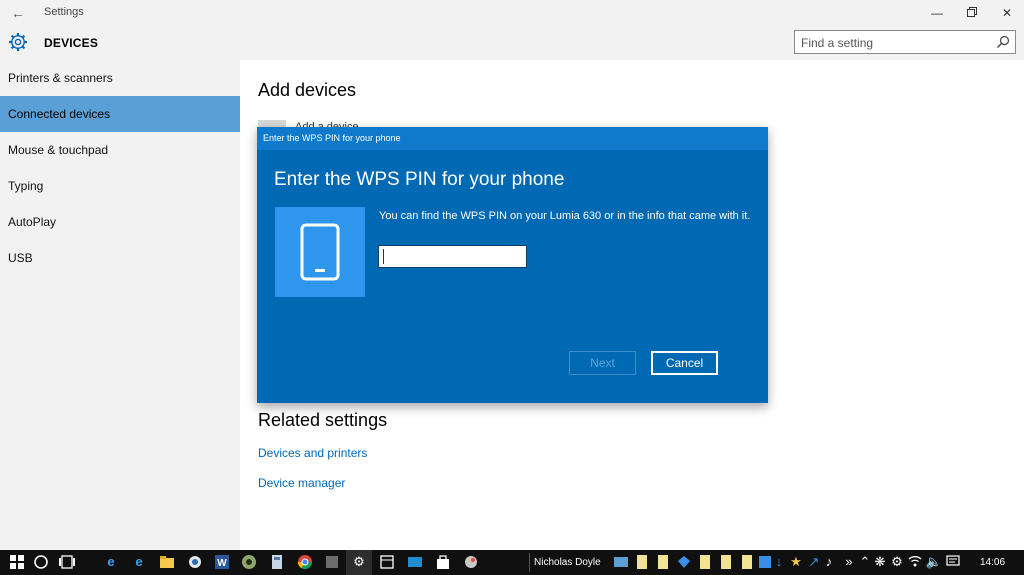 The width and height of the screenshot is (1024, 575). I want to click on phone-tile, so click(320, 252).